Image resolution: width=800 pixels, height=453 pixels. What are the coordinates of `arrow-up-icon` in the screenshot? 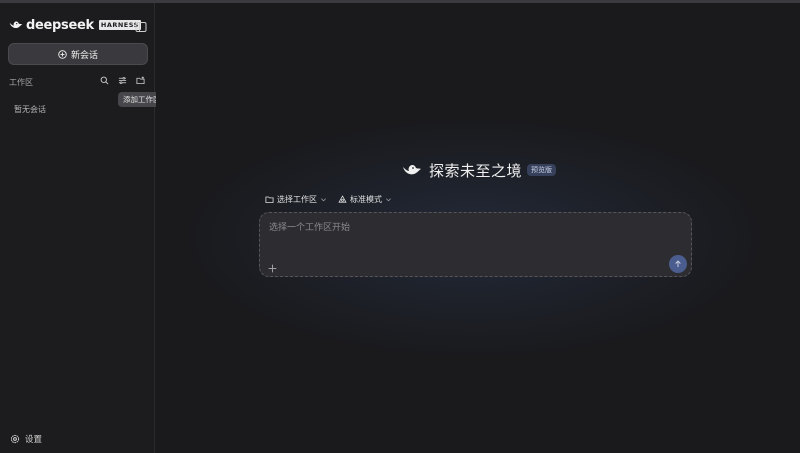 It's located at (678, 263).